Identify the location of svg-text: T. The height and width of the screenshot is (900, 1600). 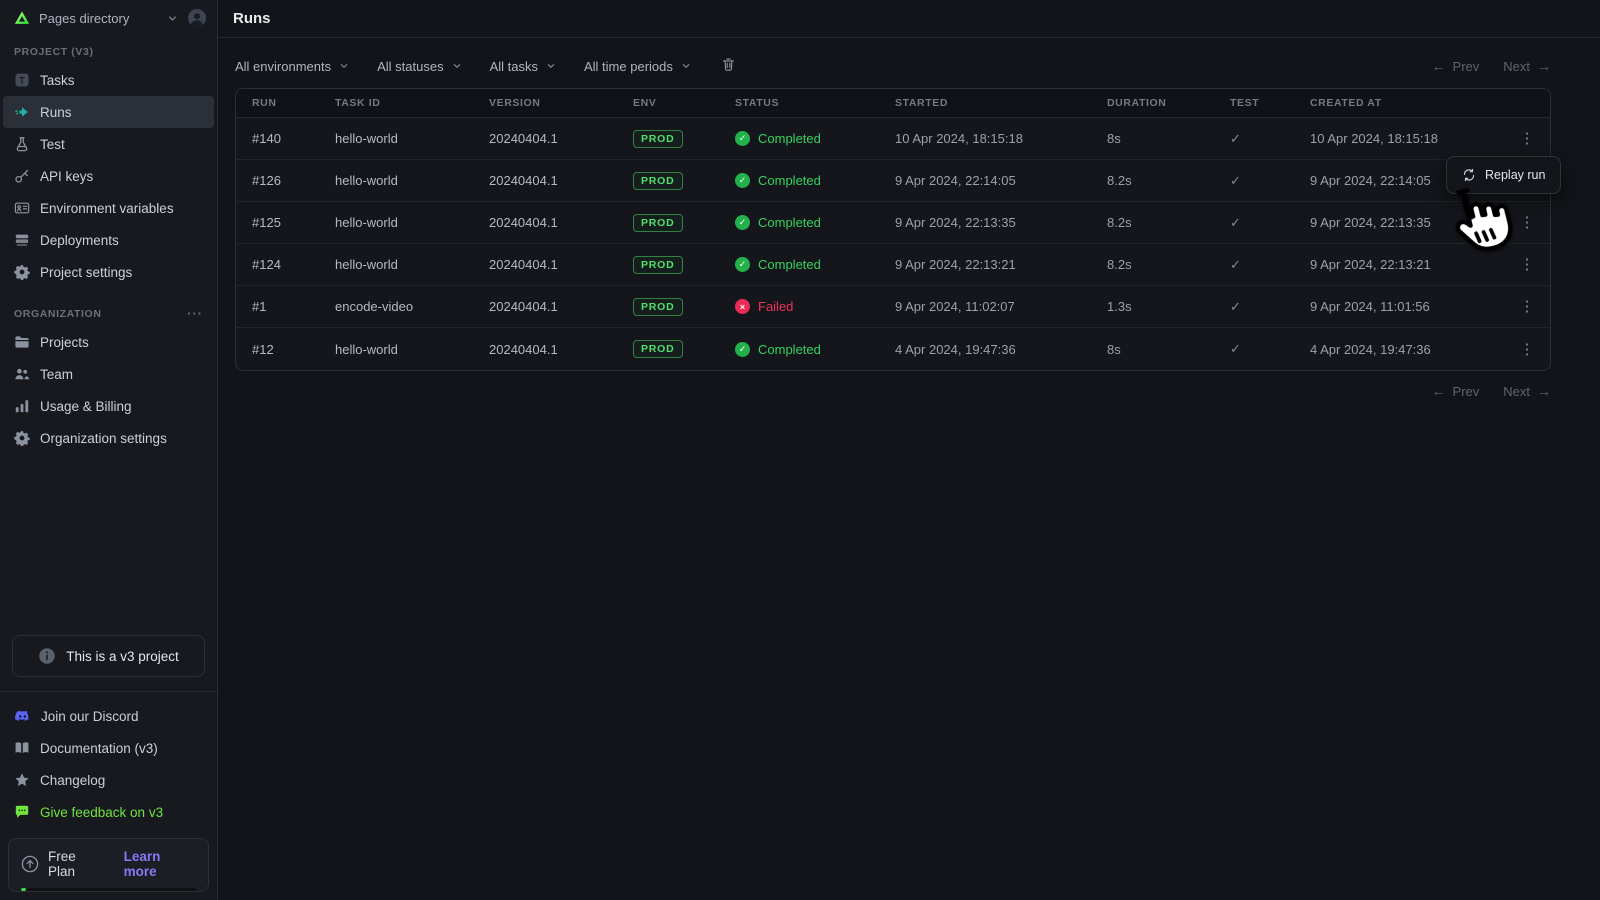
(22, 81).